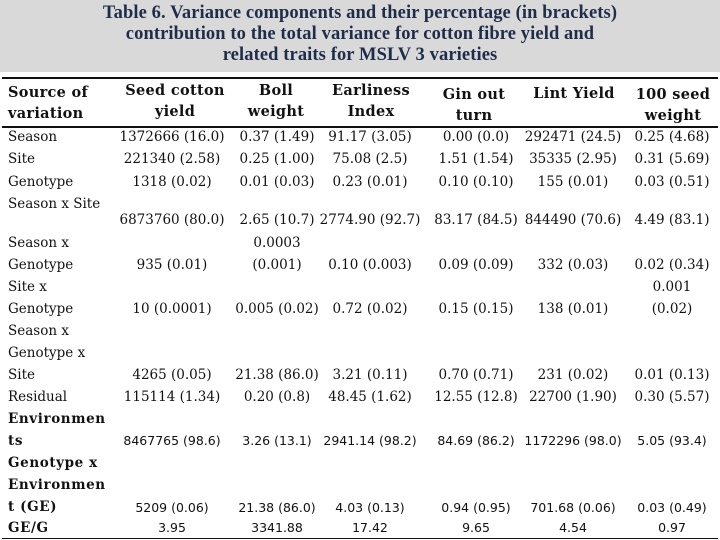 The width and height of the screenshot is (720, 540). I want to click on cell-ge-g-seed-cotton-yield: 3.95, so click(172, 527).